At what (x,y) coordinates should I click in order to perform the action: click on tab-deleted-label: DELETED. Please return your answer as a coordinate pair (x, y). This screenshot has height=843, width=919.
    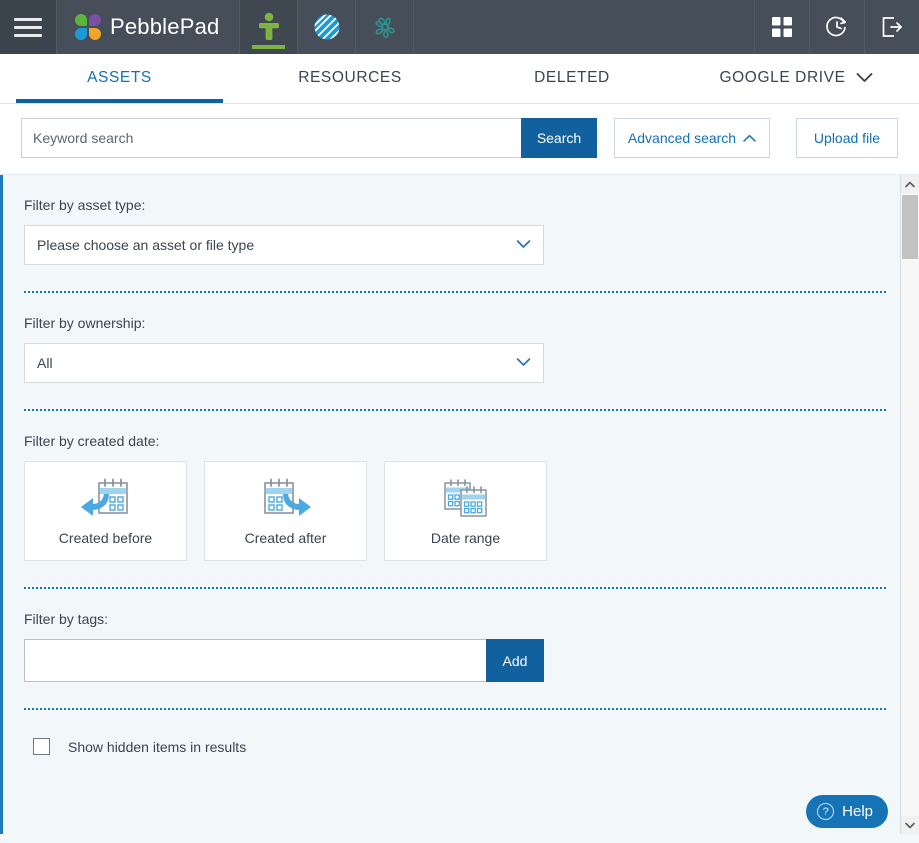
    Looking at the image, I should click on (572, 77).